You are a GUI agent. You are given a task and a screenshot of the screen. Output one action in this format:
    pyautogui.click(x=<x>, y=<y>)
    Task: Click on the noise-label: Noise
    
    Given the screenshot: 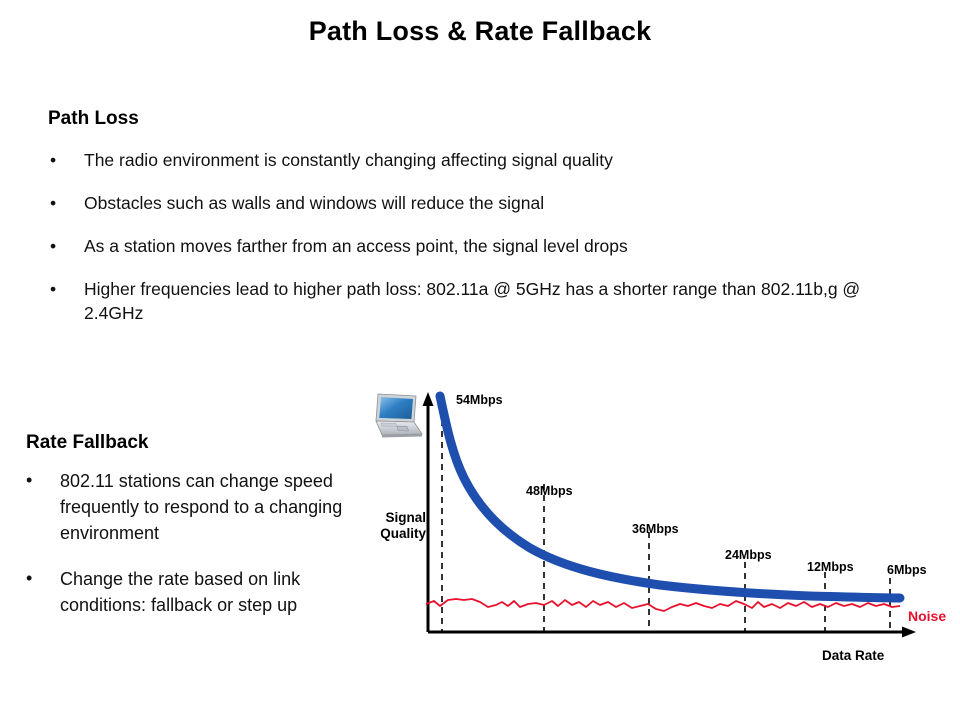 What is the action you would take?
    pyautogui.click(x=927, y=616)
    